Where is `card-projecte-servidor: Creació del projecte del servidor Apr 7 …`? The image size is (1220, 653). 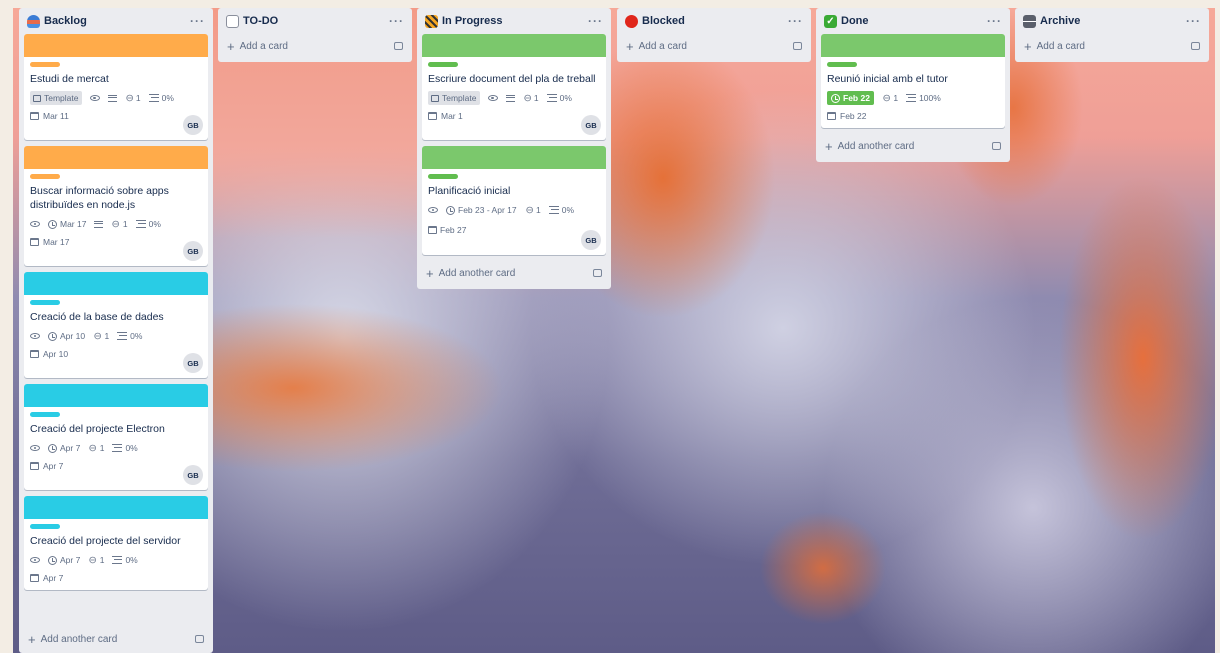
card-projecte-servidor: Creació del projecte del servidor Apr 7 … is located at coordinates (116, 543).